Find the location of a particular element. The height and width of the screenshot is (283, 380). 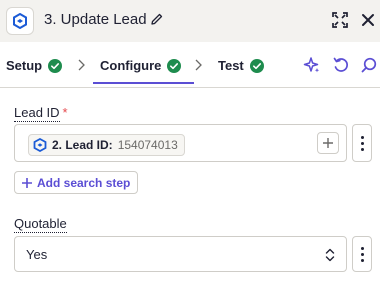

lead-id-field: 2. Lead ID: 154074013 is located at coordinates (180, 143).